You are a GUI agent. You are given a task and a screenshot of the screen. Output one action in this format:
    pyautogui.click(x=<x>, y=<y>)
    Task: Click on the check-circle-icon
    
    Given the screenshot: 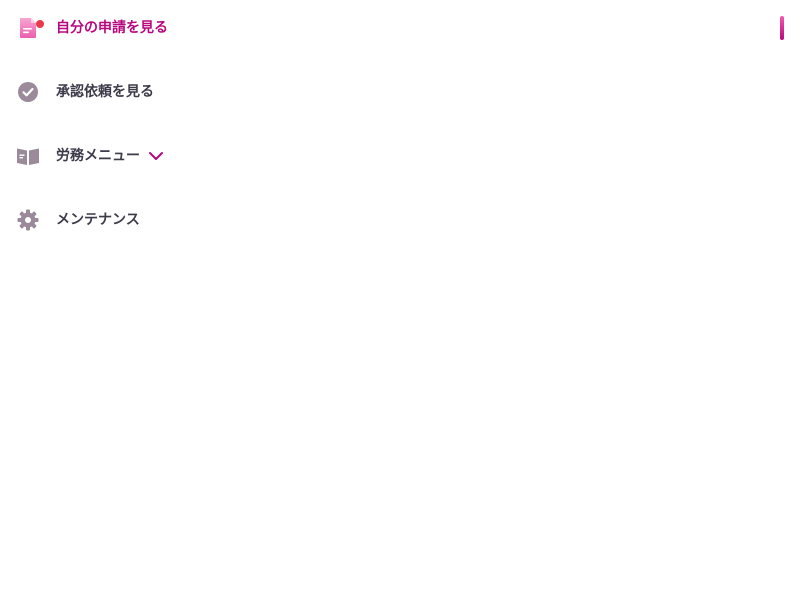 What is the action you would take?
    pyautogui.click(x=28, y=92)
    